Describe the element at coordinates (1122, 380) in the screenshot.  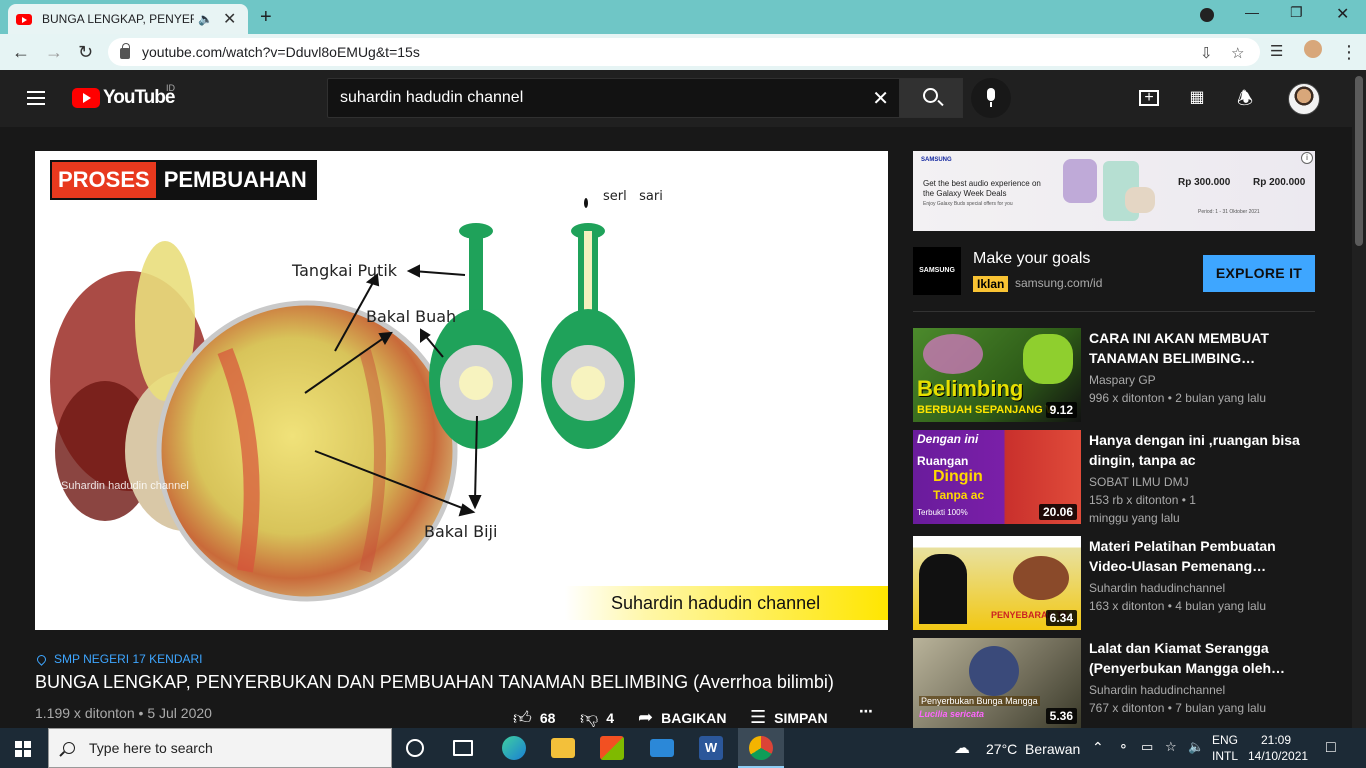
I see `recommendation-channel: Maspary GP` at that location.